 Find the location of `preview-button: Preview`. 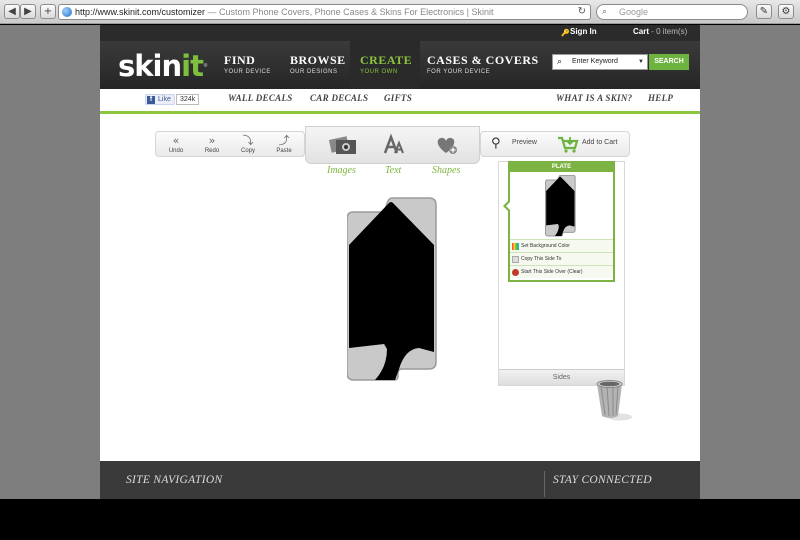

preview-button: Preview is located at coordinates (524, 142).